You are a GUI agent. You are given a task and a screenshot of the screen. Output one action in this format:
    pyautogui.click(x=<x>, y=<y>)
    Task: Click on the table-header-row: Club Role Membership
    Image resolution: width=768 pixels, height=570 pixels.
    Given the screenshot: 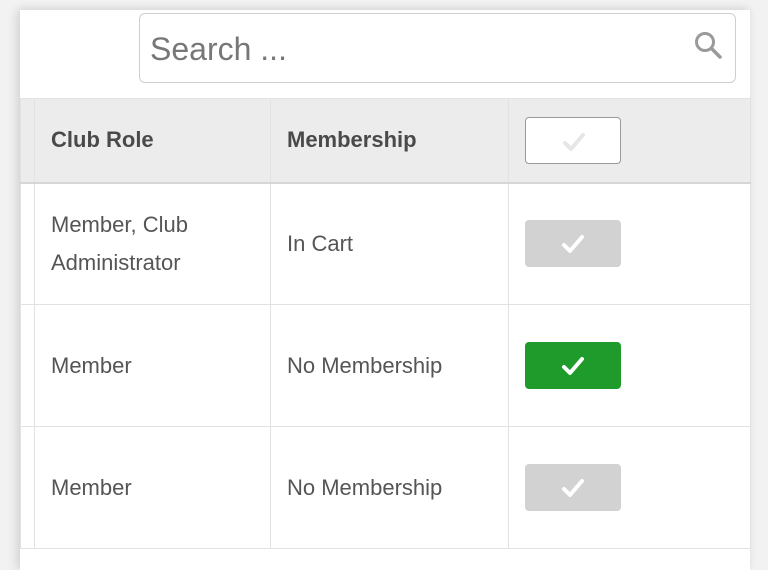 What is the action you would take?
    pyautogui.click(x=385, y=141)
    